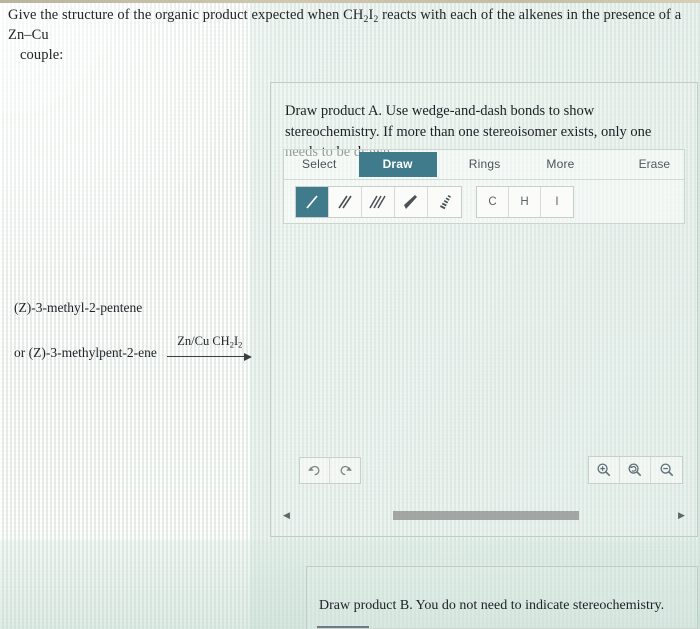  What do you see at coordinates (343, 627) in the screenshot?
I see `panel-b-underline-accent` at bounding box center [343, 627].